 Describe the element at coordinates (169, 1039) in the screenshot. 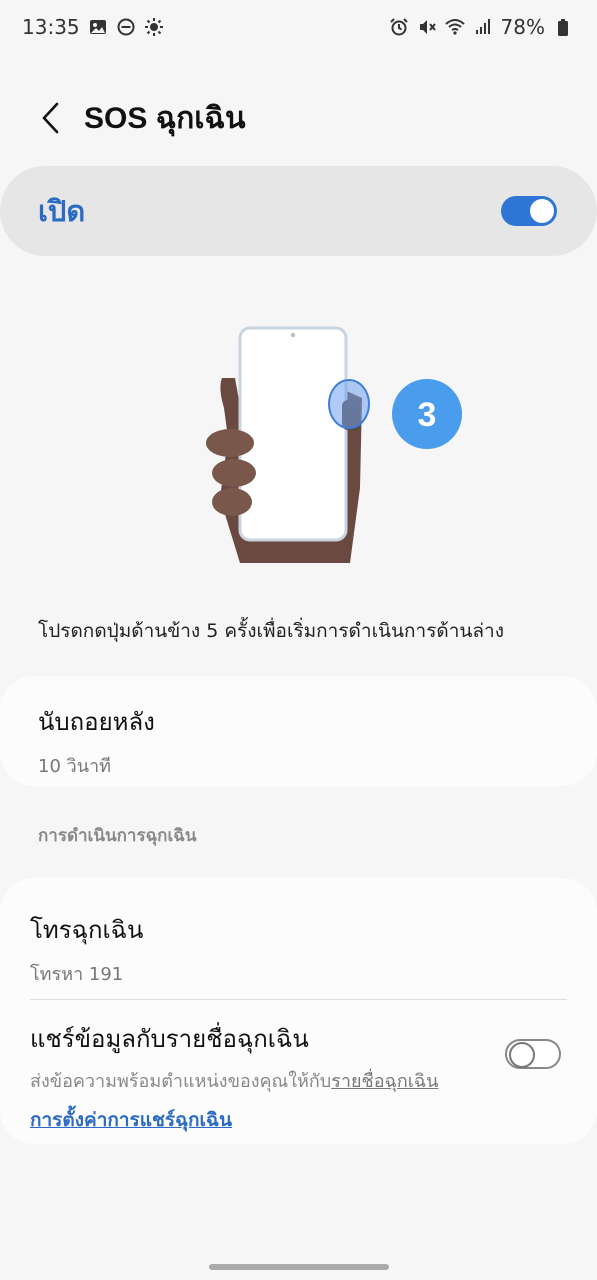

I see `share-info-title: แชร์ข้อมูลกับรายชื่อฉุกเฉิน` at that location.